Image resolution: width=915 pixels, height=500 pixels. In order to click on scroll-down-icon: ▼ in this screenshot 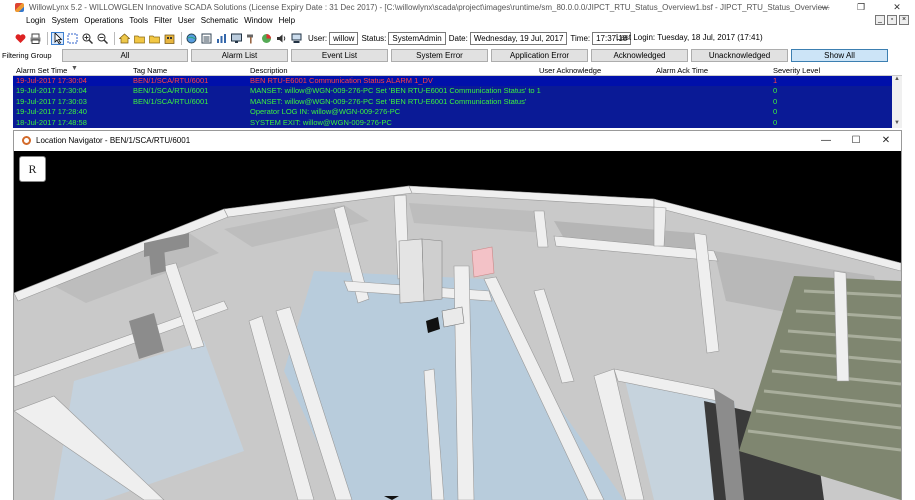, I will do `click(897, 124)`.